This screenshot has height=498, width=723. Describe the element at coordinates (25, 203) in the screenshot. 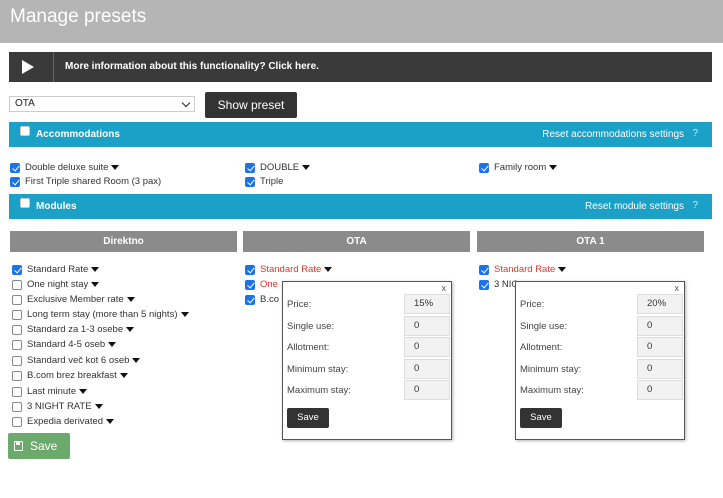

I see `modules-select-all-checkbox` at that location.